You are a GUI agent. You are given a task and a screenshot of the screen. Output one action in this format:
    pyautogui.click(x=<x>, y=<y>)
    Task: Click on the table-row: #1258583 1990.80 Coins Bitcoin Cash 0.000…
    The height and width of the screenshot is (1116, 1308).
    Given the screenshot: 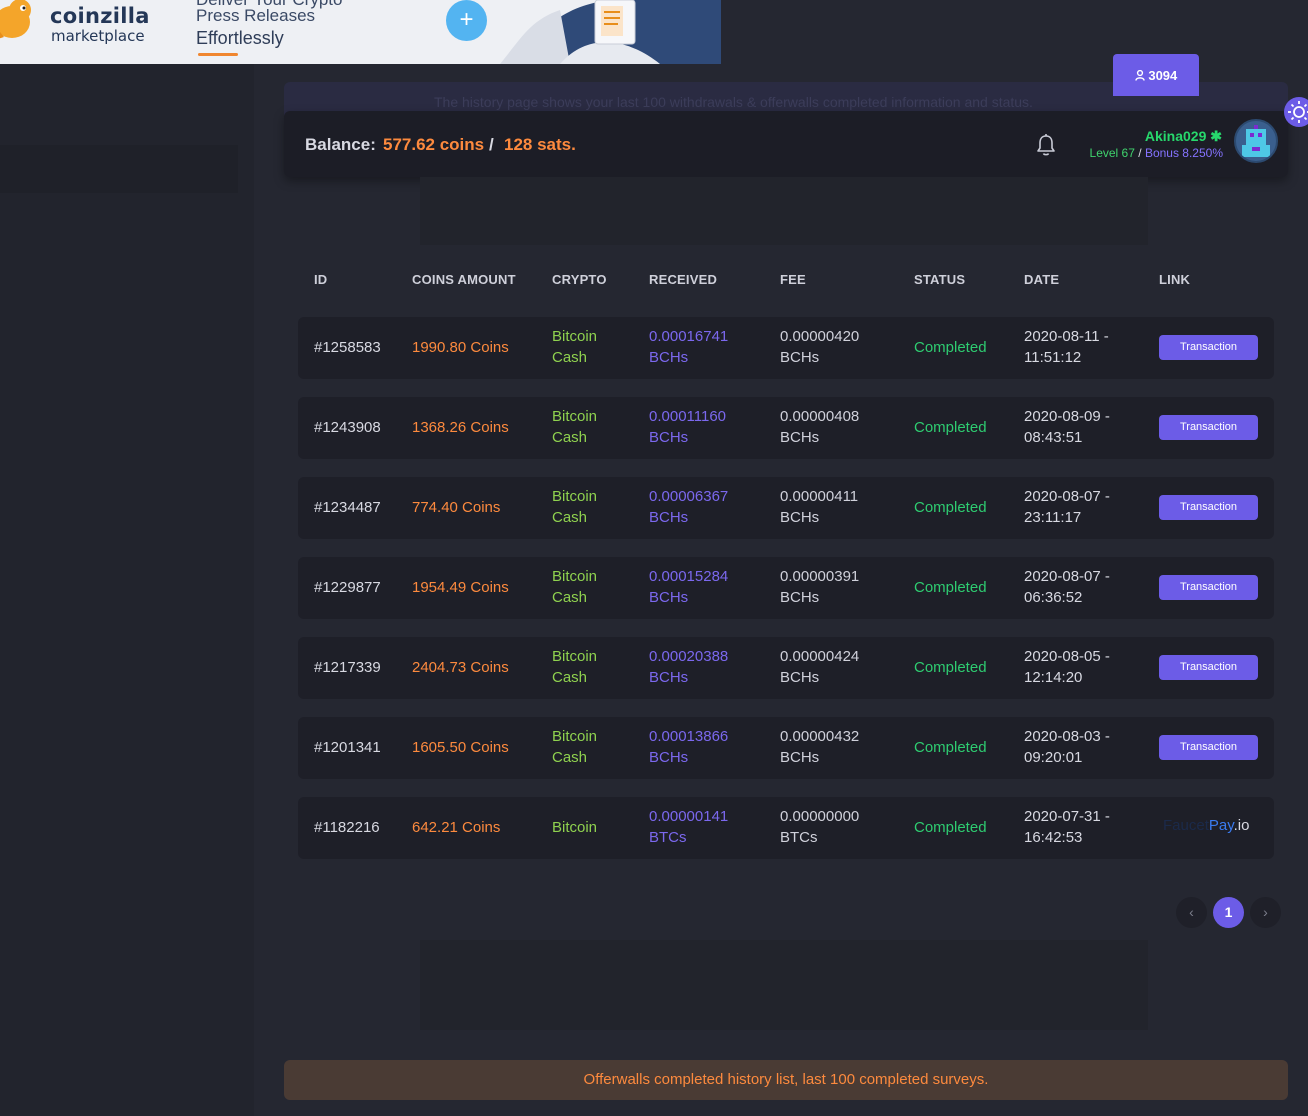 What is the action you would take?
    pyautogui.click(x=786, y=348)
    